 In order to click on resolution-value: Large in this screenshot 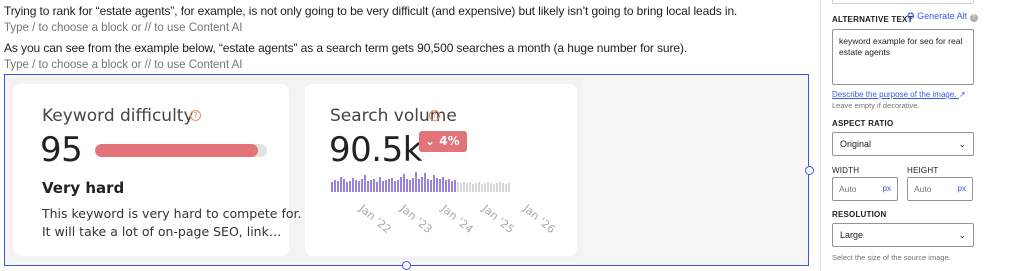, I will do `click(852, 235)`.